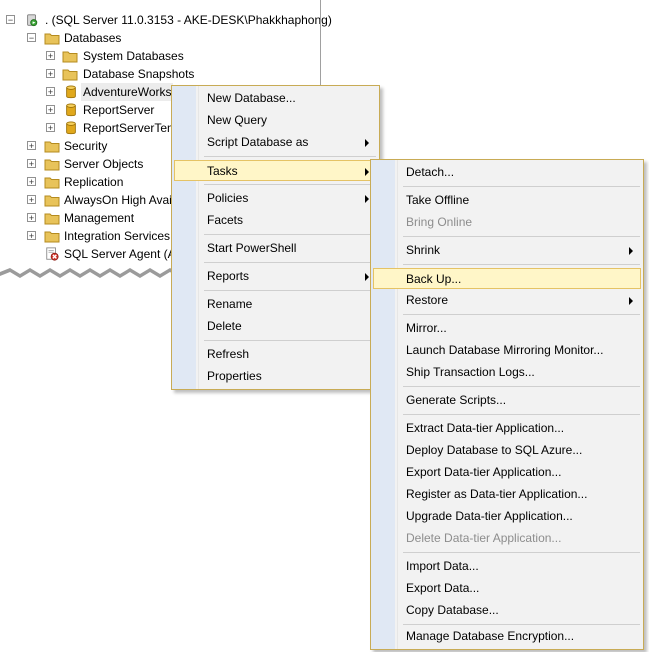 Image resolution: width=649 pixels, height=652 pixels. What do you see at coordinates (52, 254) in the screenshot?
I see `sql-agent-icon` at bounding box center [52, 254].